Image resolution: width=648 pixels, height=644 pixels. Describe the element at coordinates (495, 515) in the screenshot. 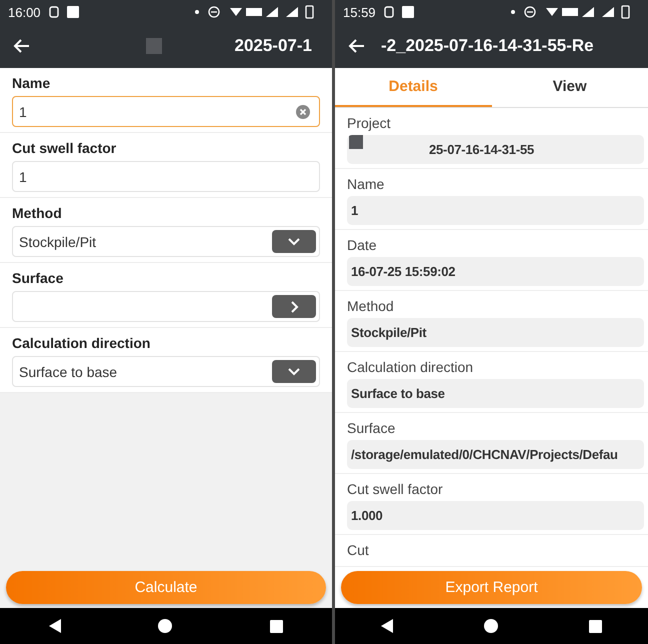

I see `value-field: 1.000` at that location.